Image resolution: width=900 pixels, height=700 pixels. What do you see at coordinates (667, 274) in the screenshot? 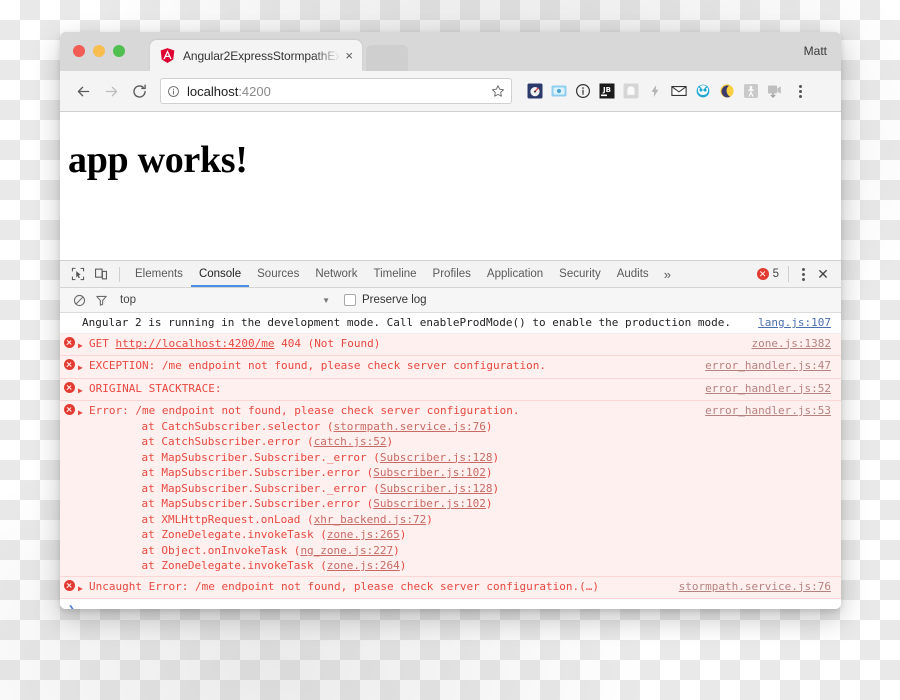
I see `more-tabs-icon: »` at bounding box center [667, 274].